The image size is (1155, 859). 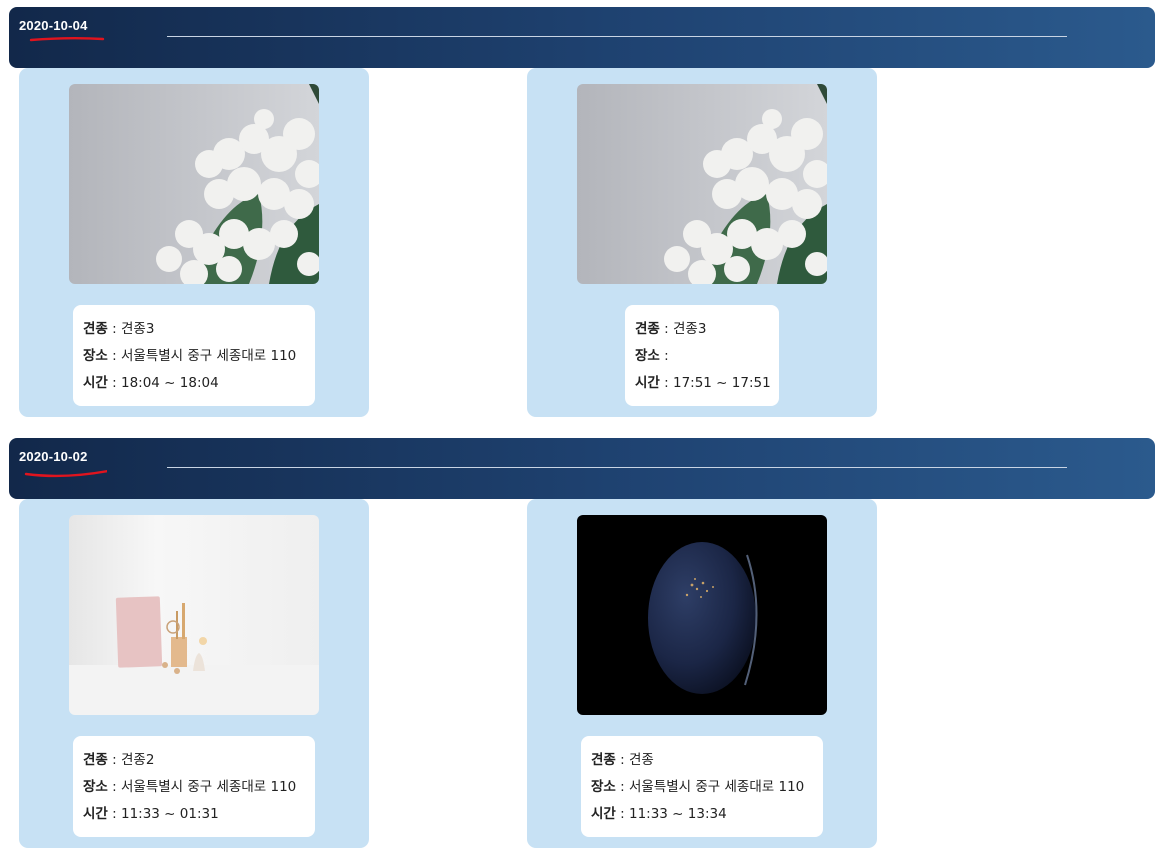 What do you see at coordinates (582, 37) in the screenshot?
I see `date-group-header: 2020-10-04` at bounding box center [582, 37].